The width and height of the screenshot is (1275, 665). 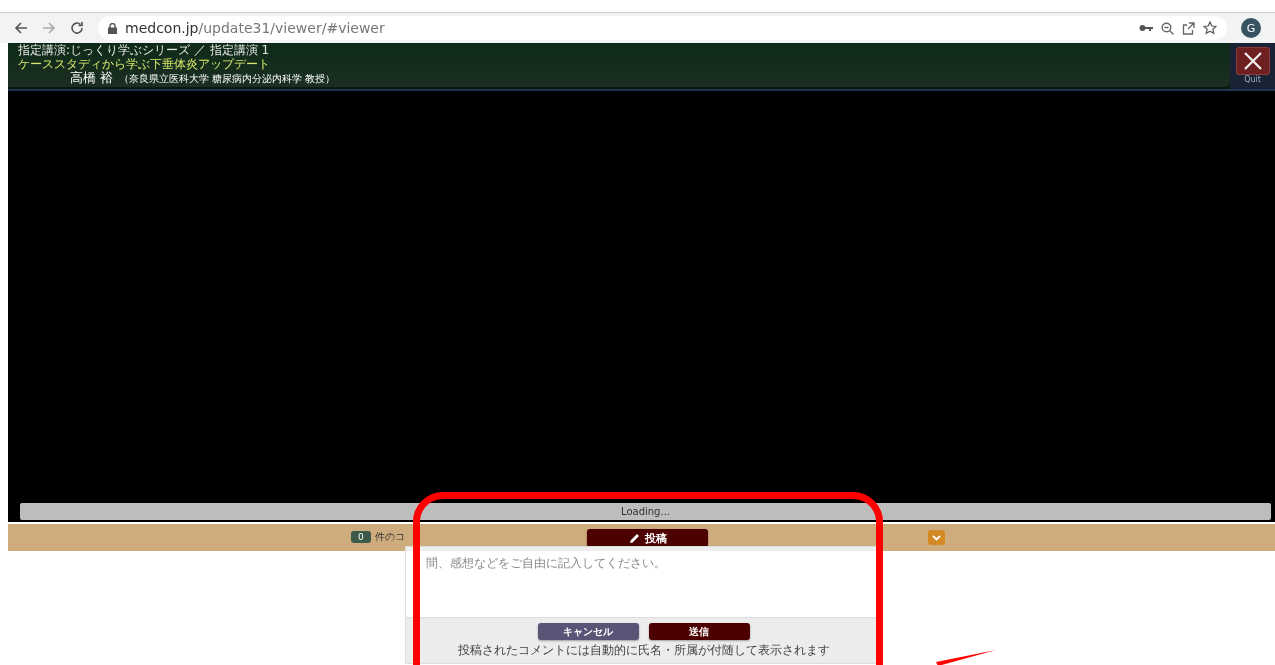 I want to click on post-button: 投稿, so click(x=647, y=538).